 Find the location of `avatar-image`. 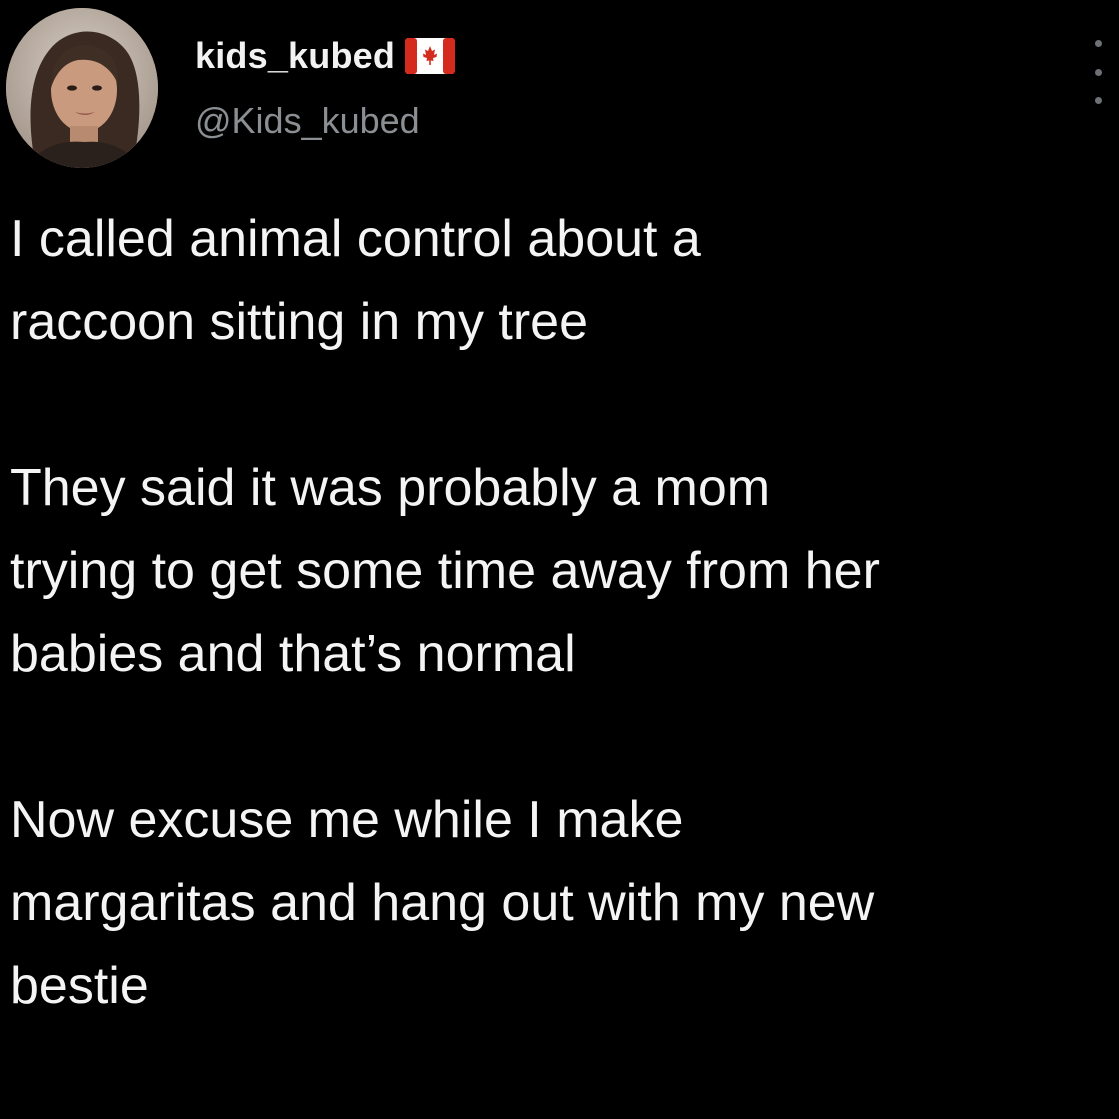

avatar-image is located at coordinates (82, 88).